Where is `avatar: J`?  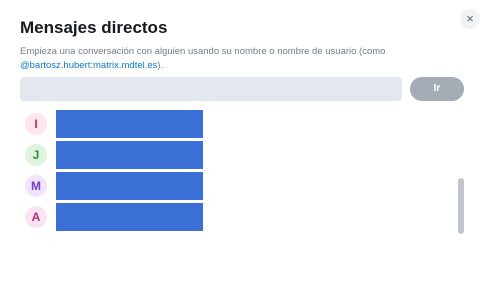
avatar: J is located at coordinates (36, 155).